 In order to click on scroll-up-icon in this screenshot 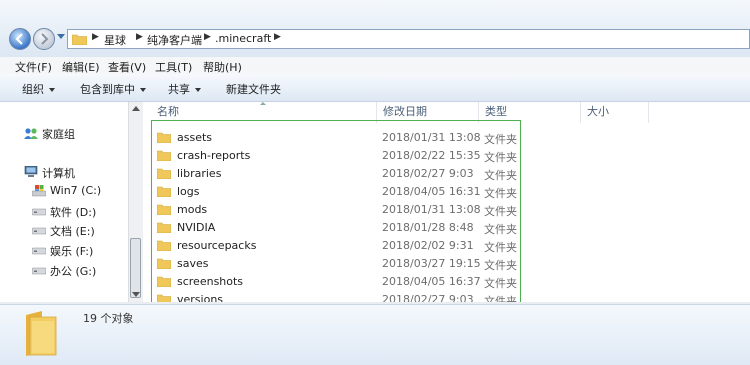, I will do `click(136, 108)`.